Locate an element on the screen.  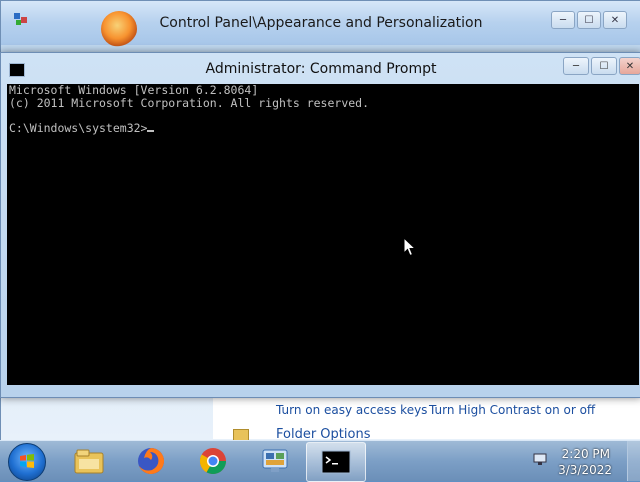
show-desktop-button is located at coordinates (633, 461).